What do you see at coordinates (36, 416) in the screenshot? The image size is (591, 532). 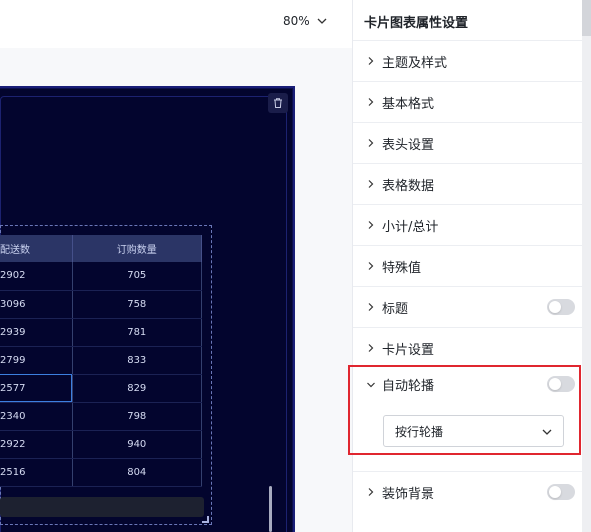 I see `table-cell: 2340` at bounding box center [36, 416].